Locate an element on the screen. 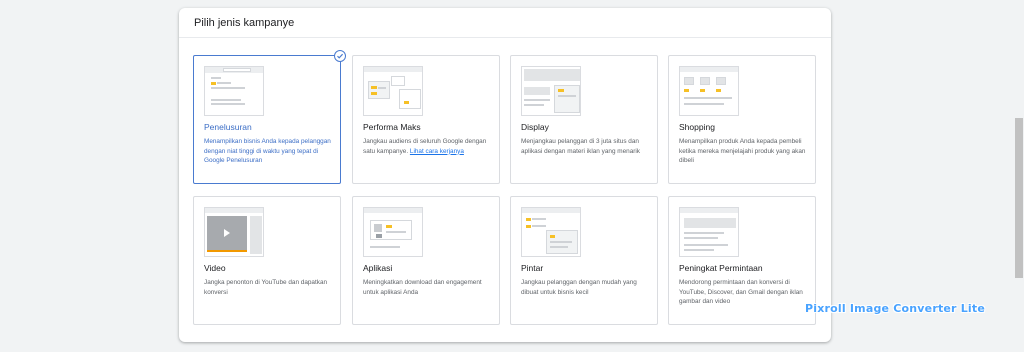  divider is located at coordinates (505, 37).